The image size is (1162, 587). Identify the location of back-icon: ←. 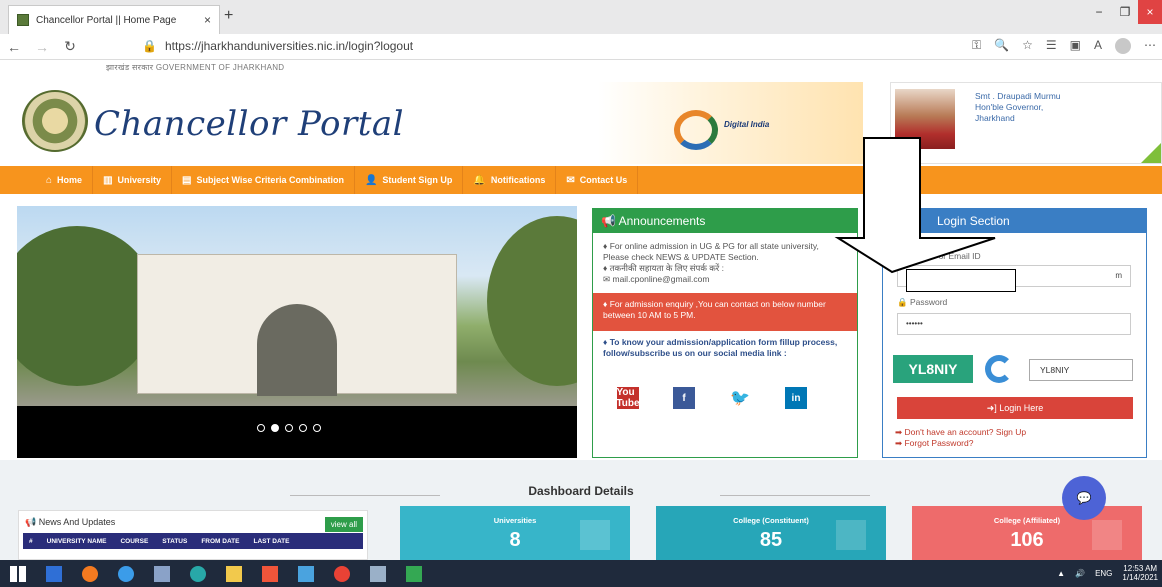
(14, 47).